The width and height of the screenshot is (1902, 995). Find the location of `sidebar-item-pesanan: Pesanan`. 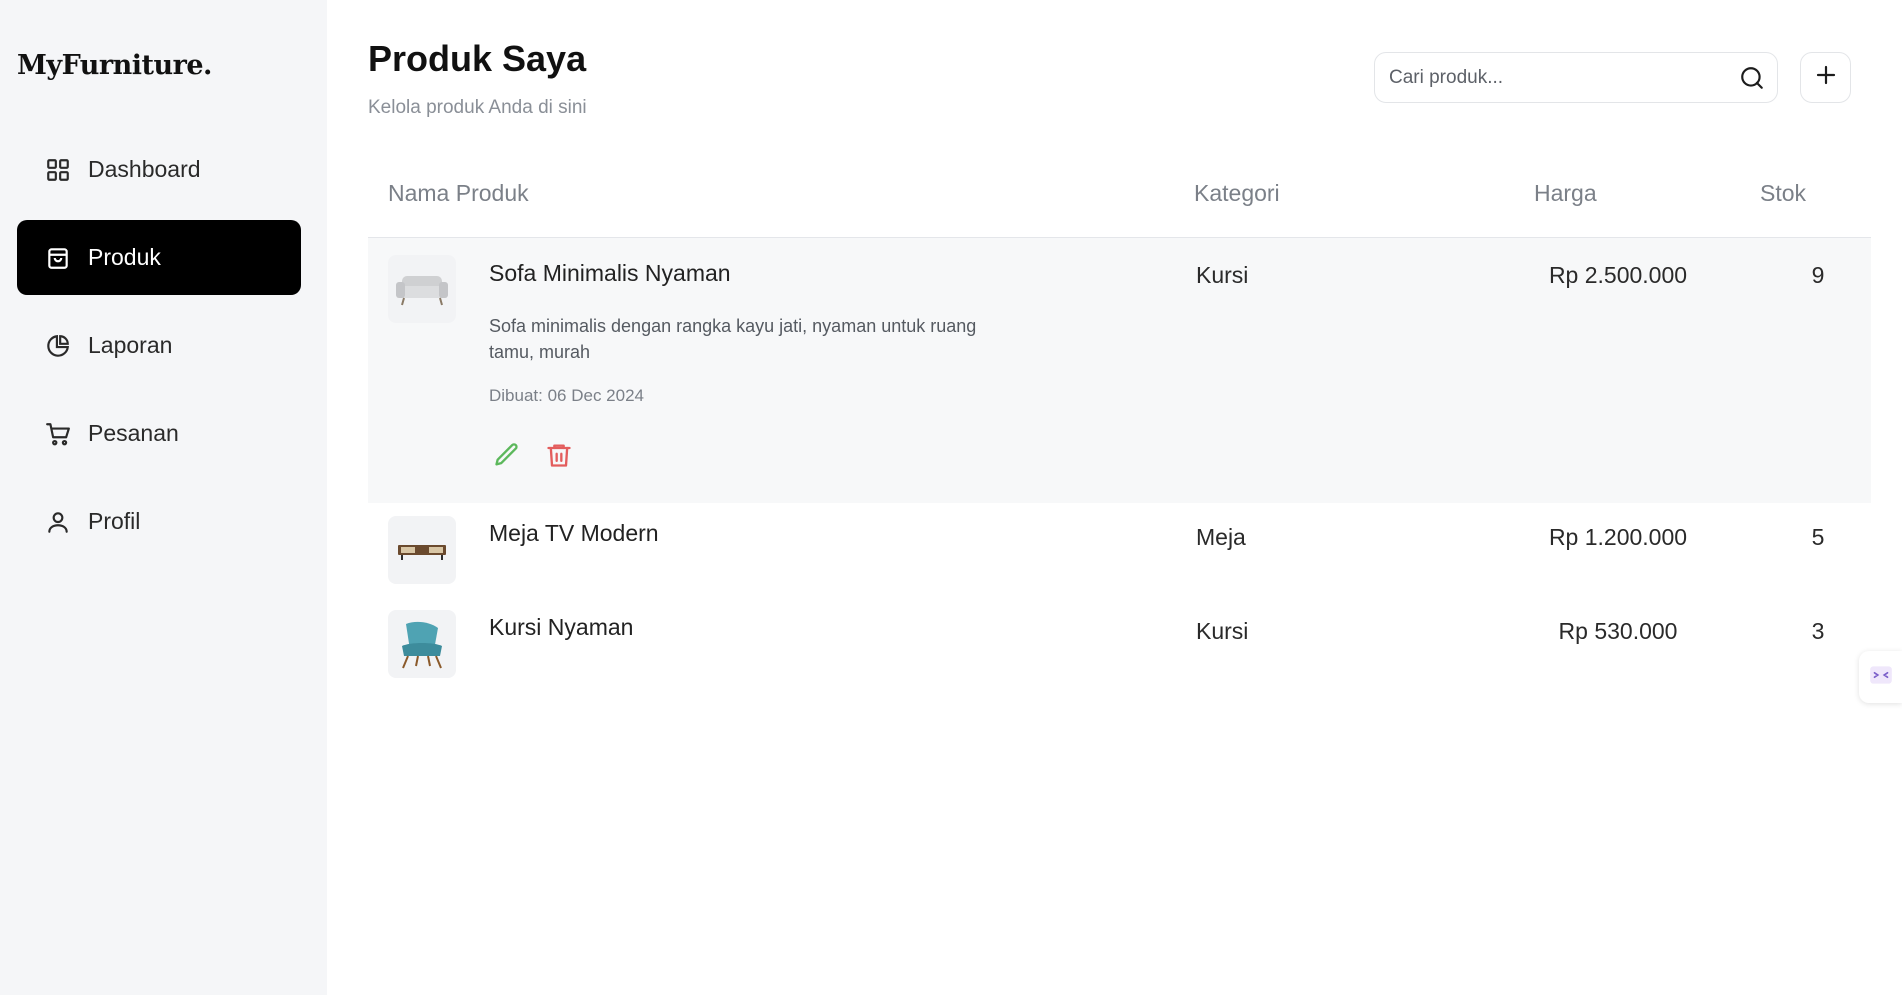

sidebar-item-pesanan: Pesanan is located at coordinates (159, 433).